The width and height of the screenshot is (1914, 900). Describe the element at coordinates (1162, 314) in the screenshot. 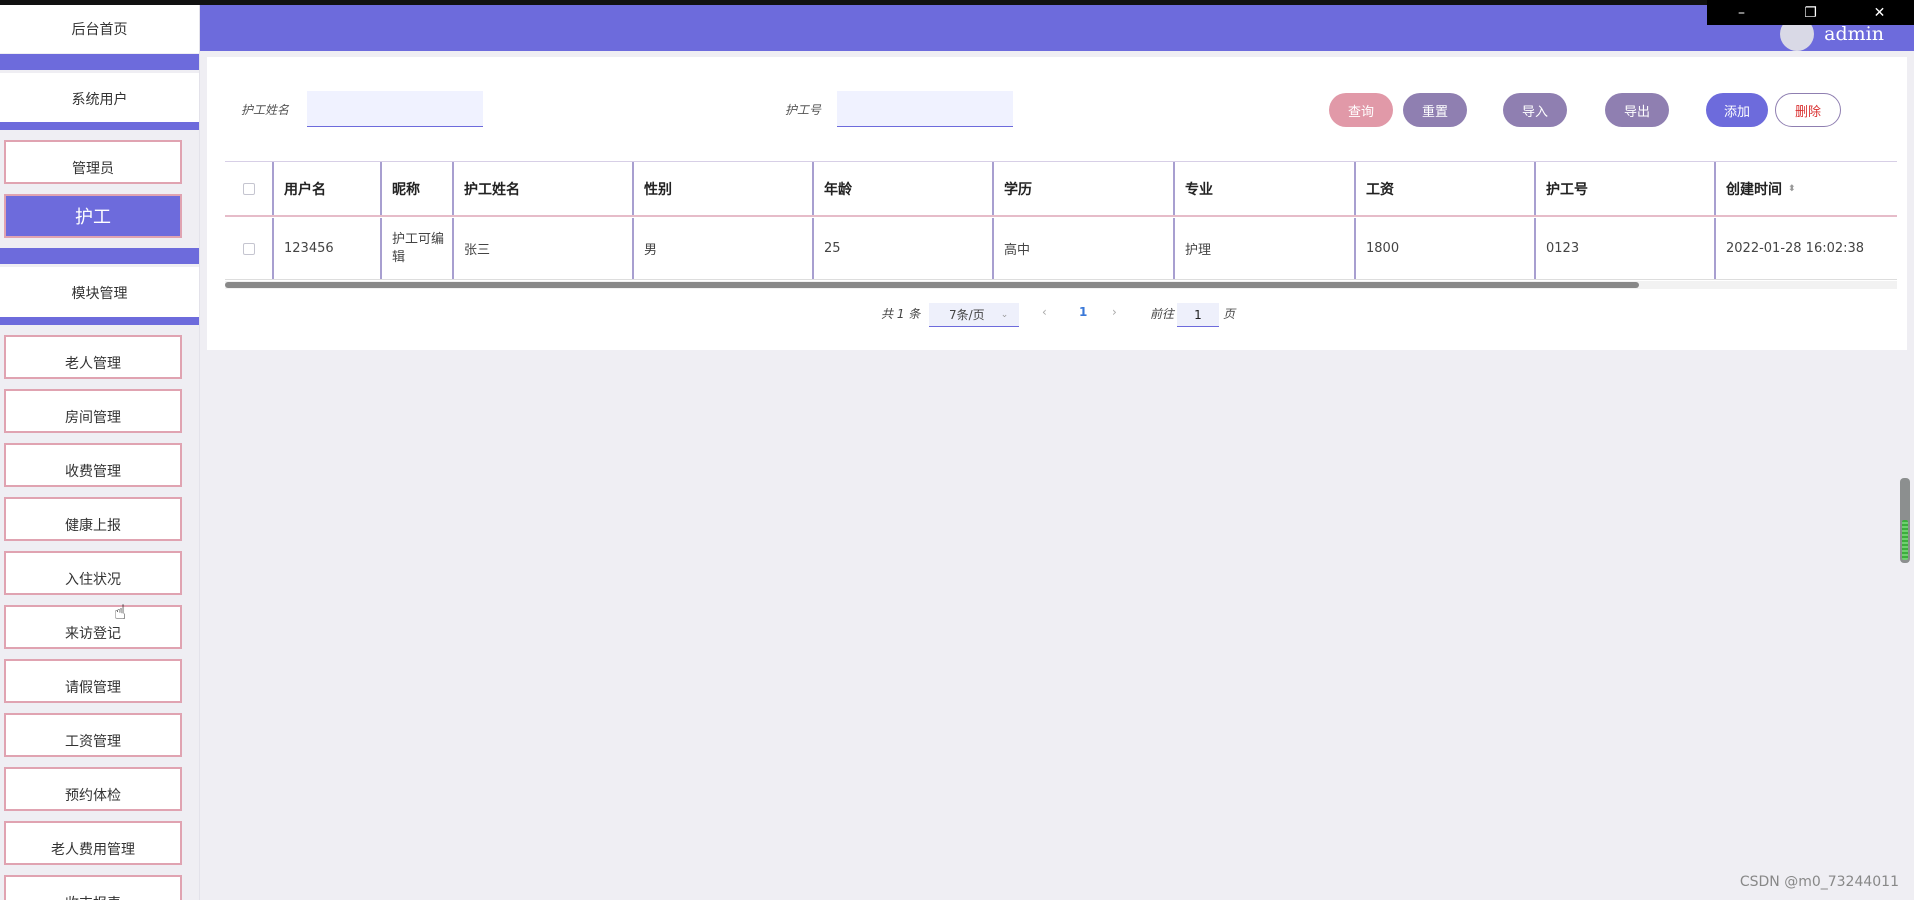

I see `goto-prefix: 前往` at that location.